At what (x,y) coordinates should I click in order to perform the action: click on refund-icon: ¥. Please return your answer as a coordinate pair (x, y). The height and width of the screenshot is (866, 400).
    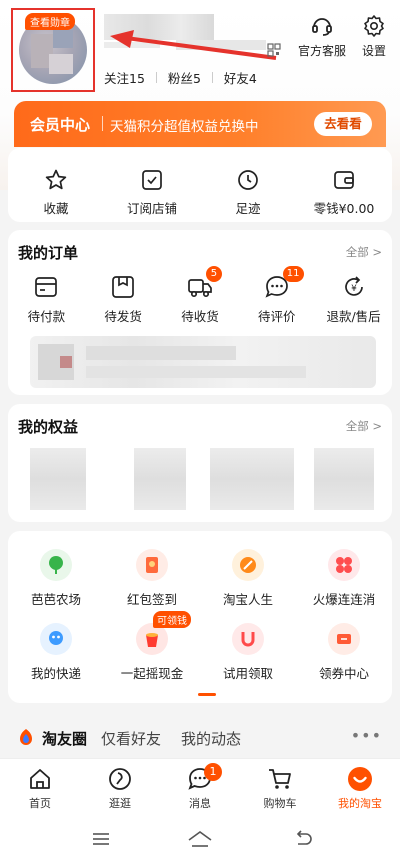
    Looking at the image, I should click on (353, 286).